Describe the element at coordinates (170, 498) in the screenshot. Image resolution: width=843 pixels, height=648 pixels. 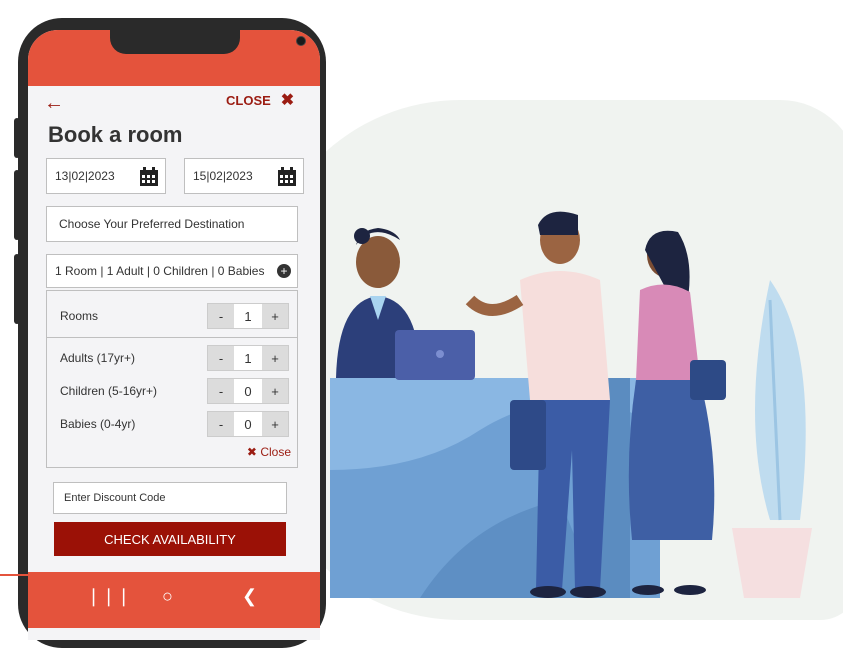
I see `discount-code-input: Enter Discount Code` at that location.